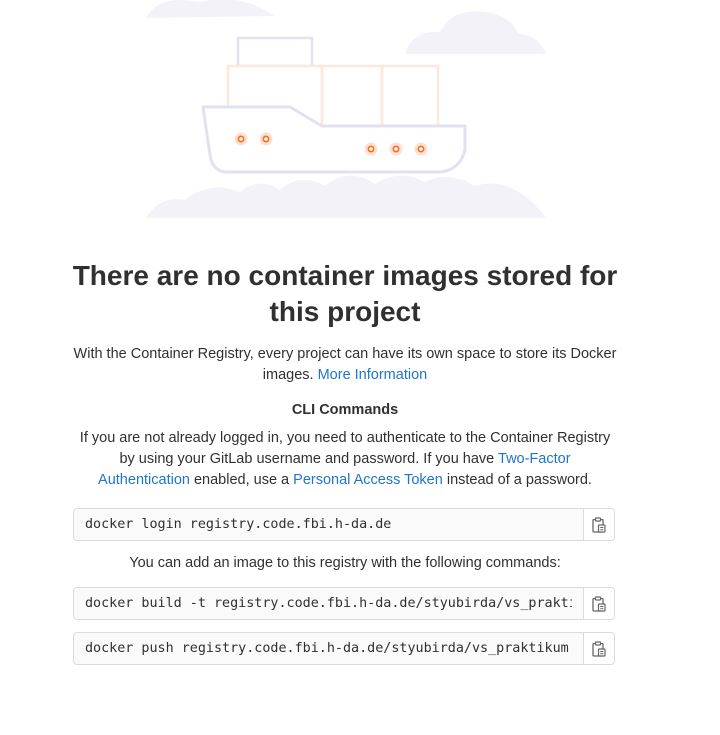 The height and width of the screenshot is (735, 720). Describe the element at coordinates (328, 603) in the screenshot. I see `docker-build-command-input` at that location.